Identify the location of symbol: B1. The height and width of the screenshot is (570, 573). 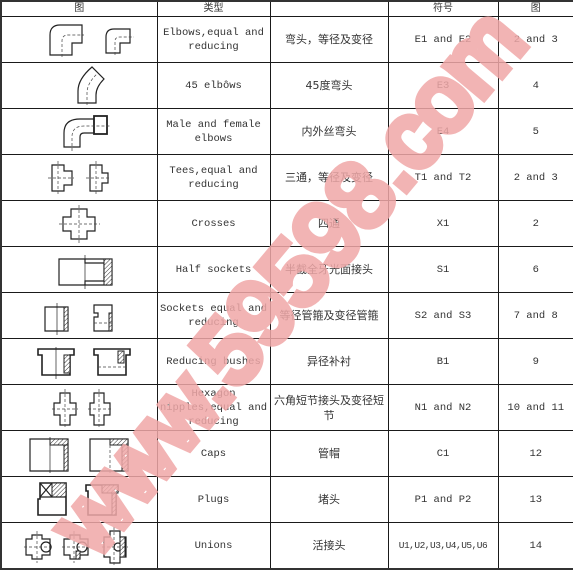
(443, 361).